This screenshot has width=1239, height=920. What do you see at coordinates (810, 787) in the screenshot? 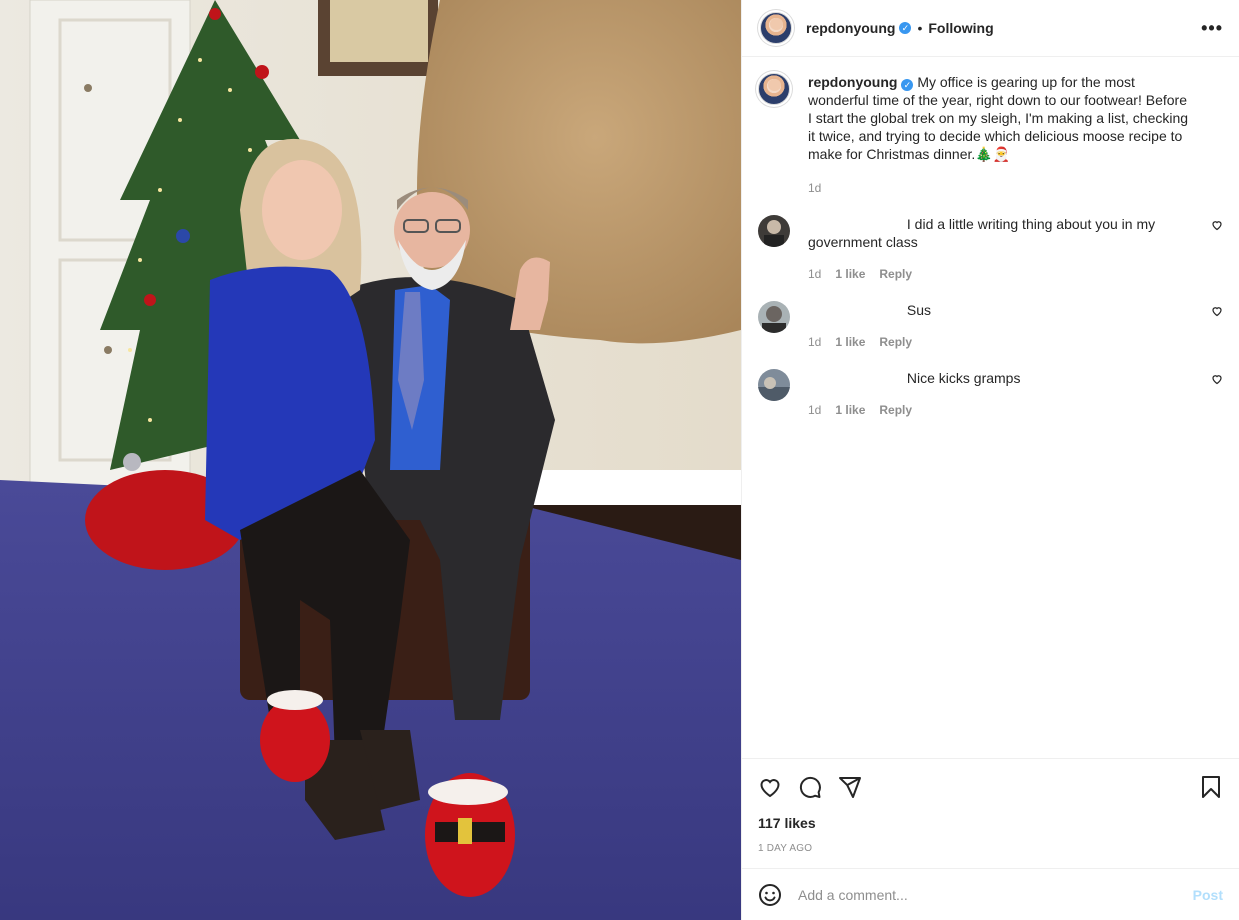
I see `comment-bubble-icon` at bounding box center [810, 787].